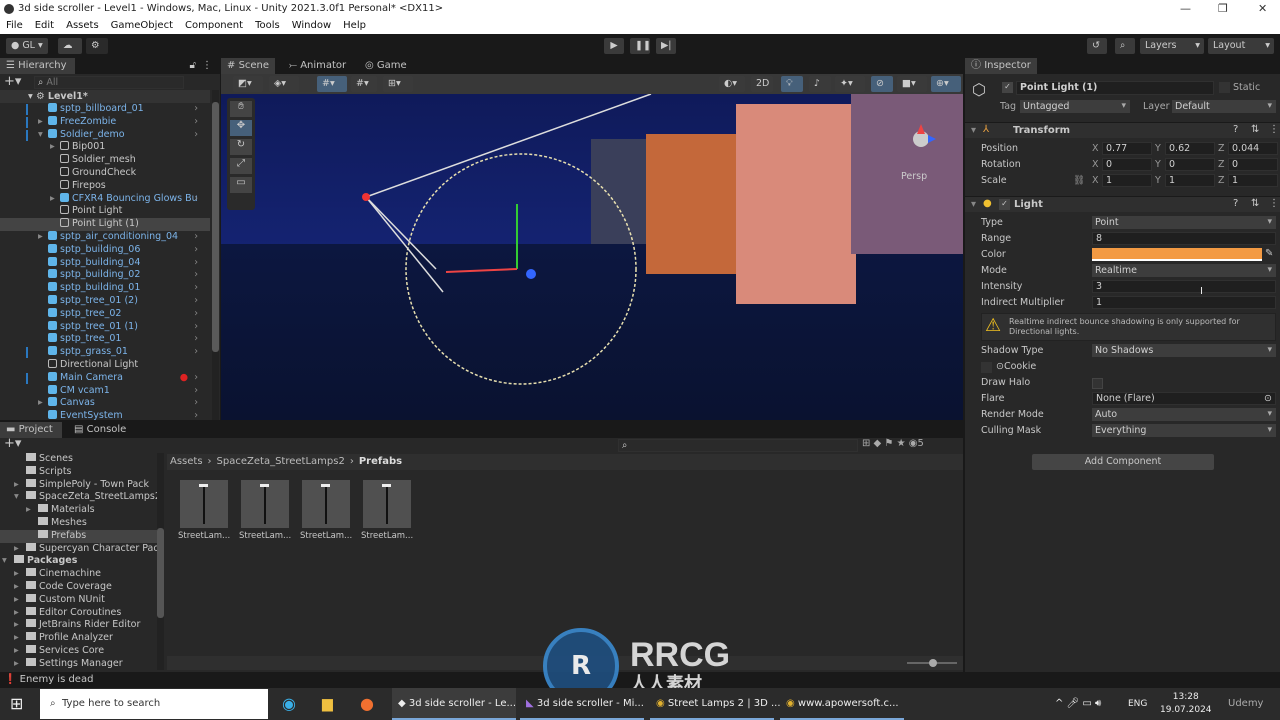  I want to click on hierarchy-item: CM vcam1 ›, so click(105, 391).